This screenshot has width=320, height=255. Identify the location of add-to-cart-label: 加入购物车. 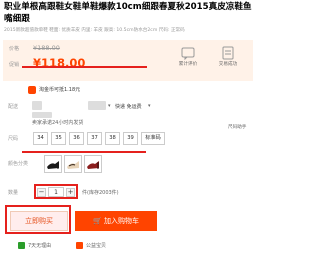
(121, 221).